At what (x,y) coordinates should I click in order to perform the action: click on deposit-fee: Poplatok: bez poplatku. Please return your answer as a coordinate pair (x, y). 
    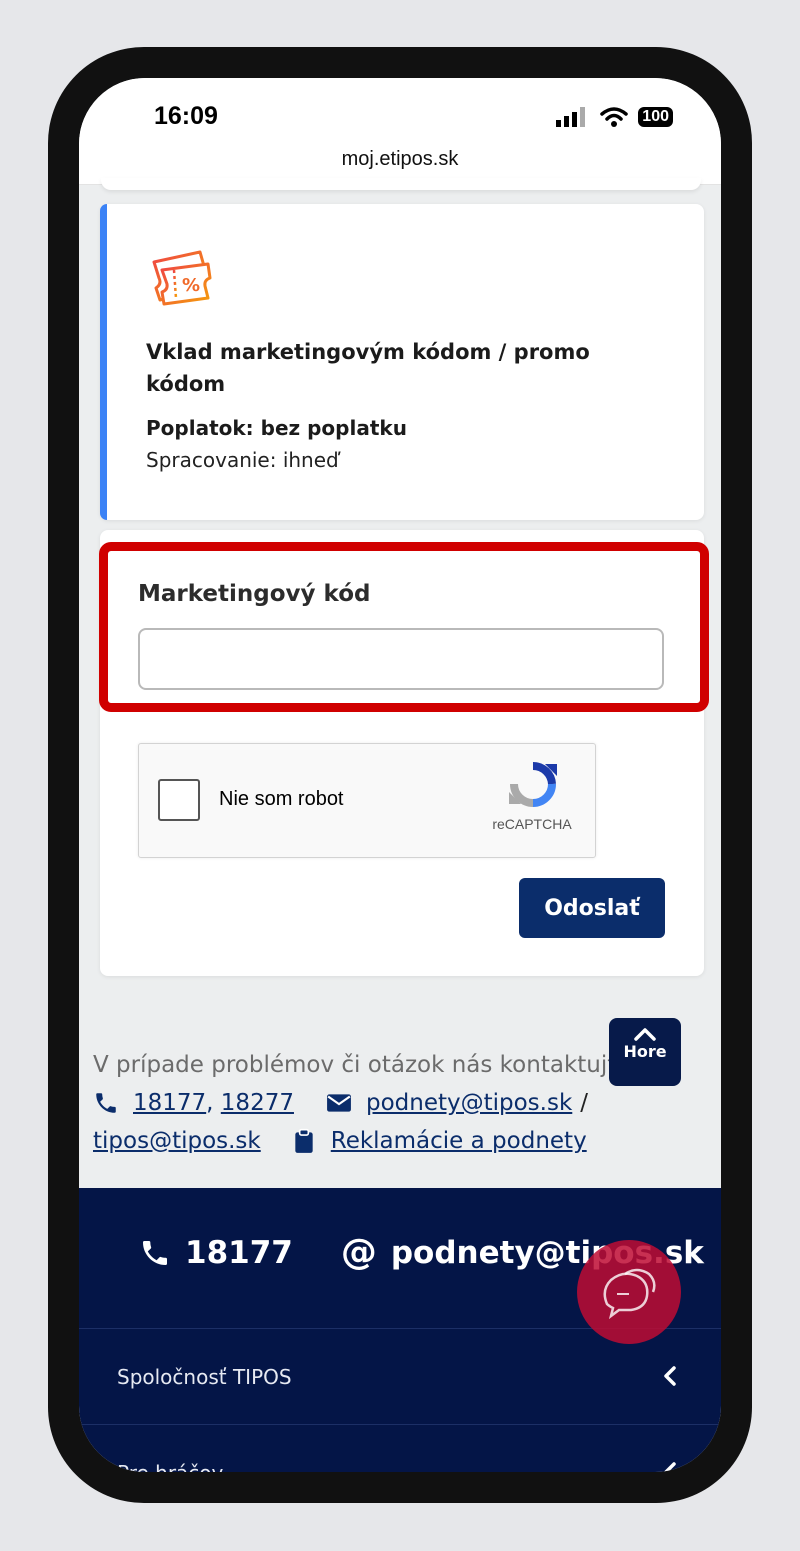
    Looking at the image, I should click on (276, 428).